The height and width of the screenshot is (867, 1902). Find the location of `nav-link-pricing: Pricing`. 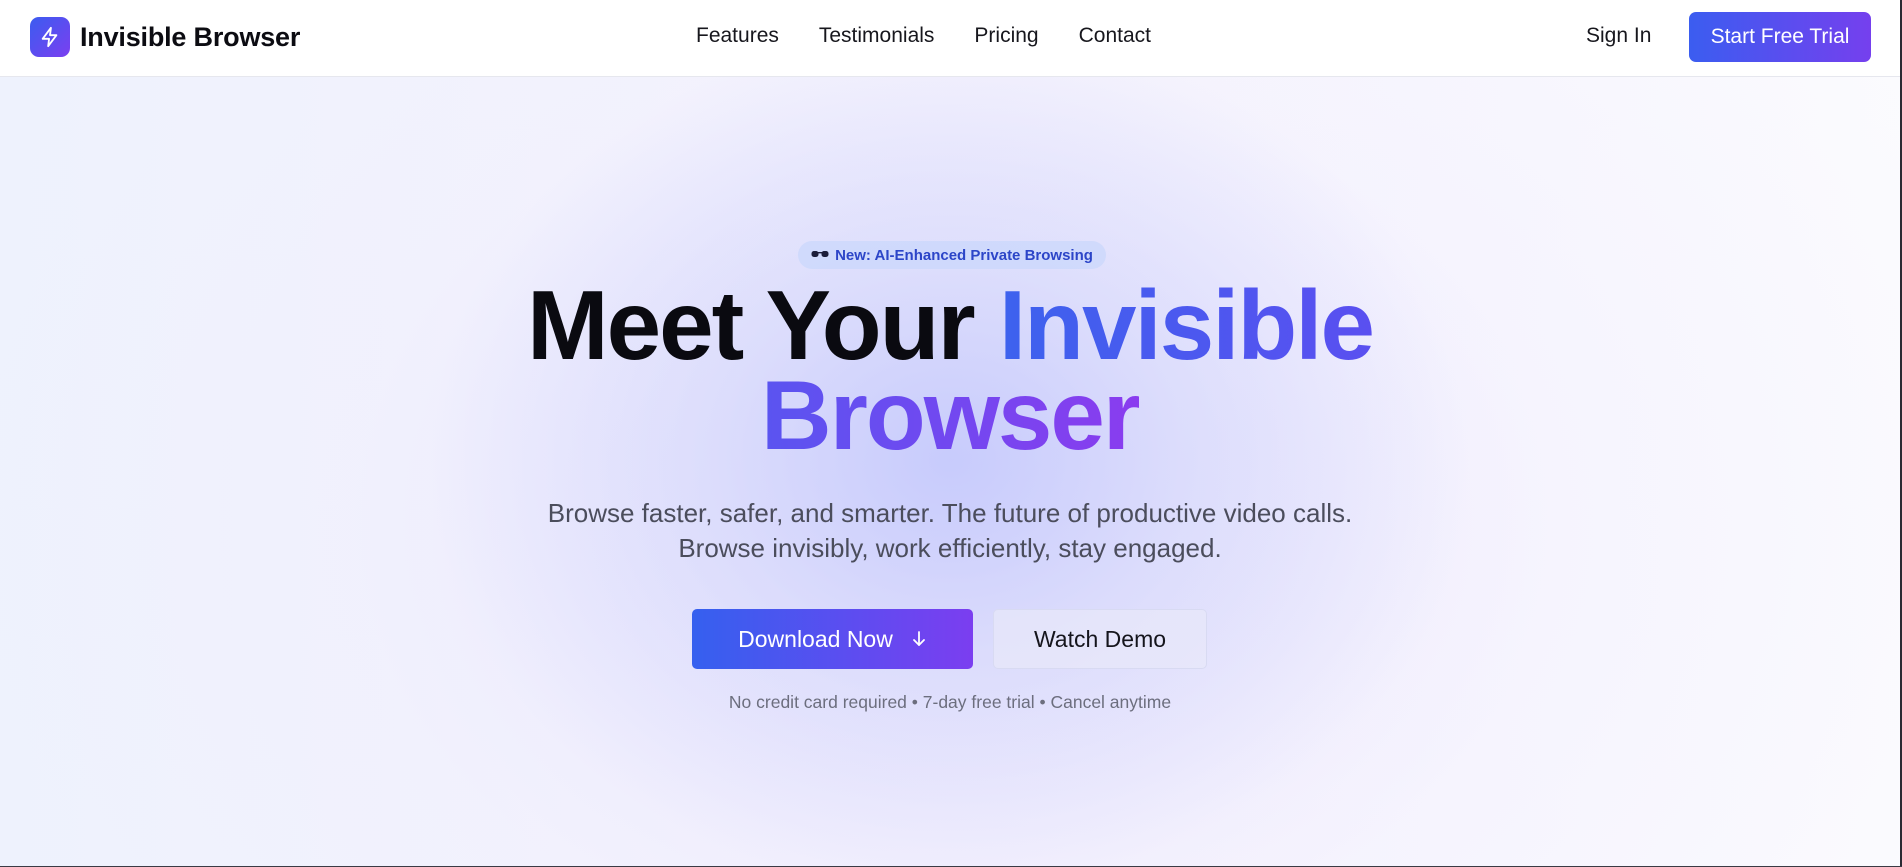

nav-link-pricing: Pricing is located at coordinates (1006, 36).